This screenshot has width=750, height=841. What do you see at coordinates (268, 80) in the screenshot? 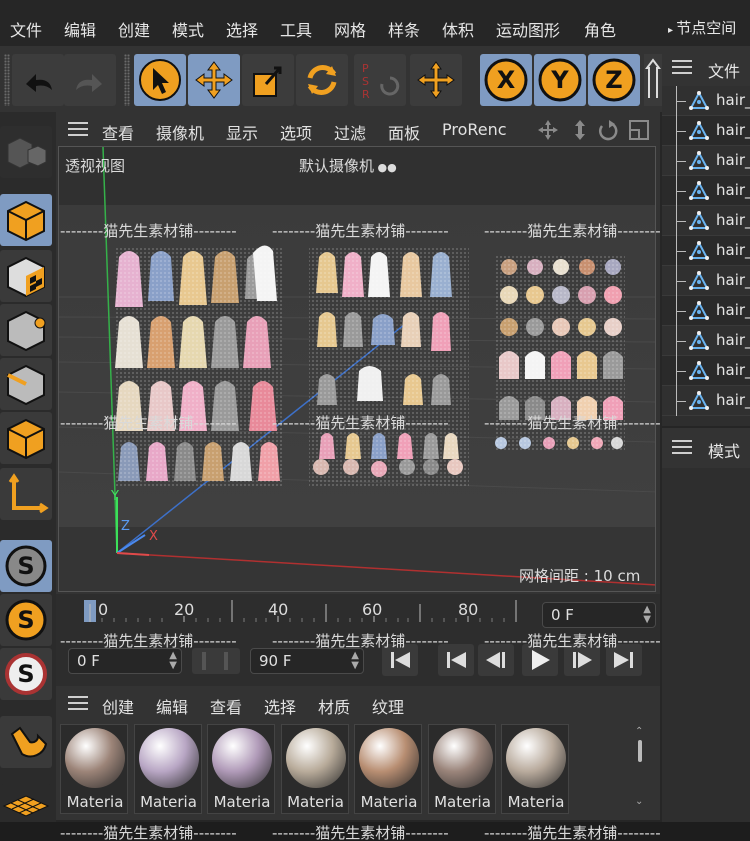
I see `scale-tool-button` at bounding box center [268, 80].